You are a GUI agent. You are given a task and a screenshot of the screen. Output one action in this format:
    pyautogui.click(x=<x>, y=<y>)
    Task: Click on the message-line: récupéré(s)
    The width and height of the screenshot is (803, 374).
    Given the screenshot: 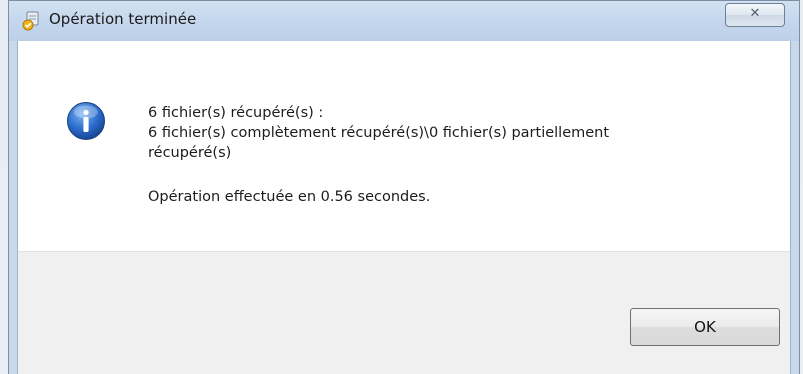 What is the action you would take?
    pyautogui.click(x=190, y=153)
    